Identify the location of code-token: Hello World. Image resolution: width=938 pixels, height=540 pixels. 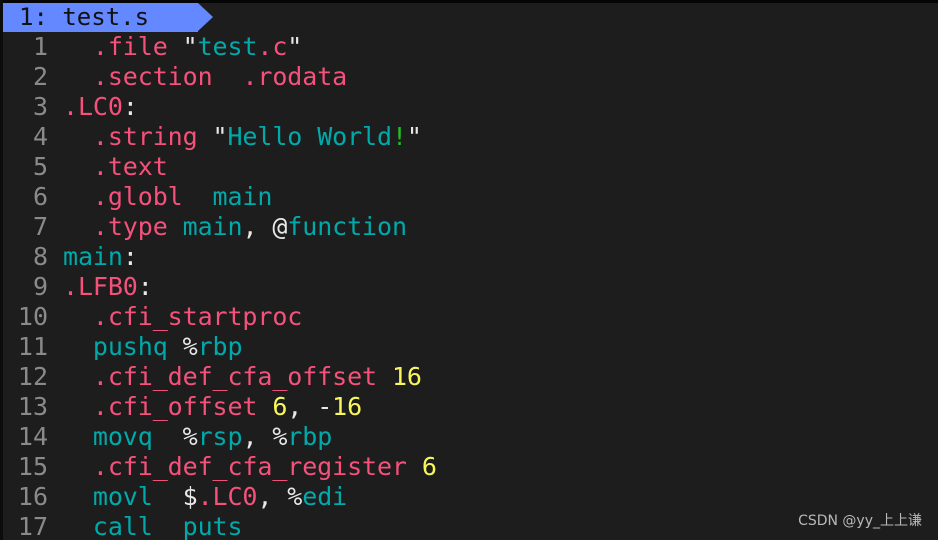
(309, 136).